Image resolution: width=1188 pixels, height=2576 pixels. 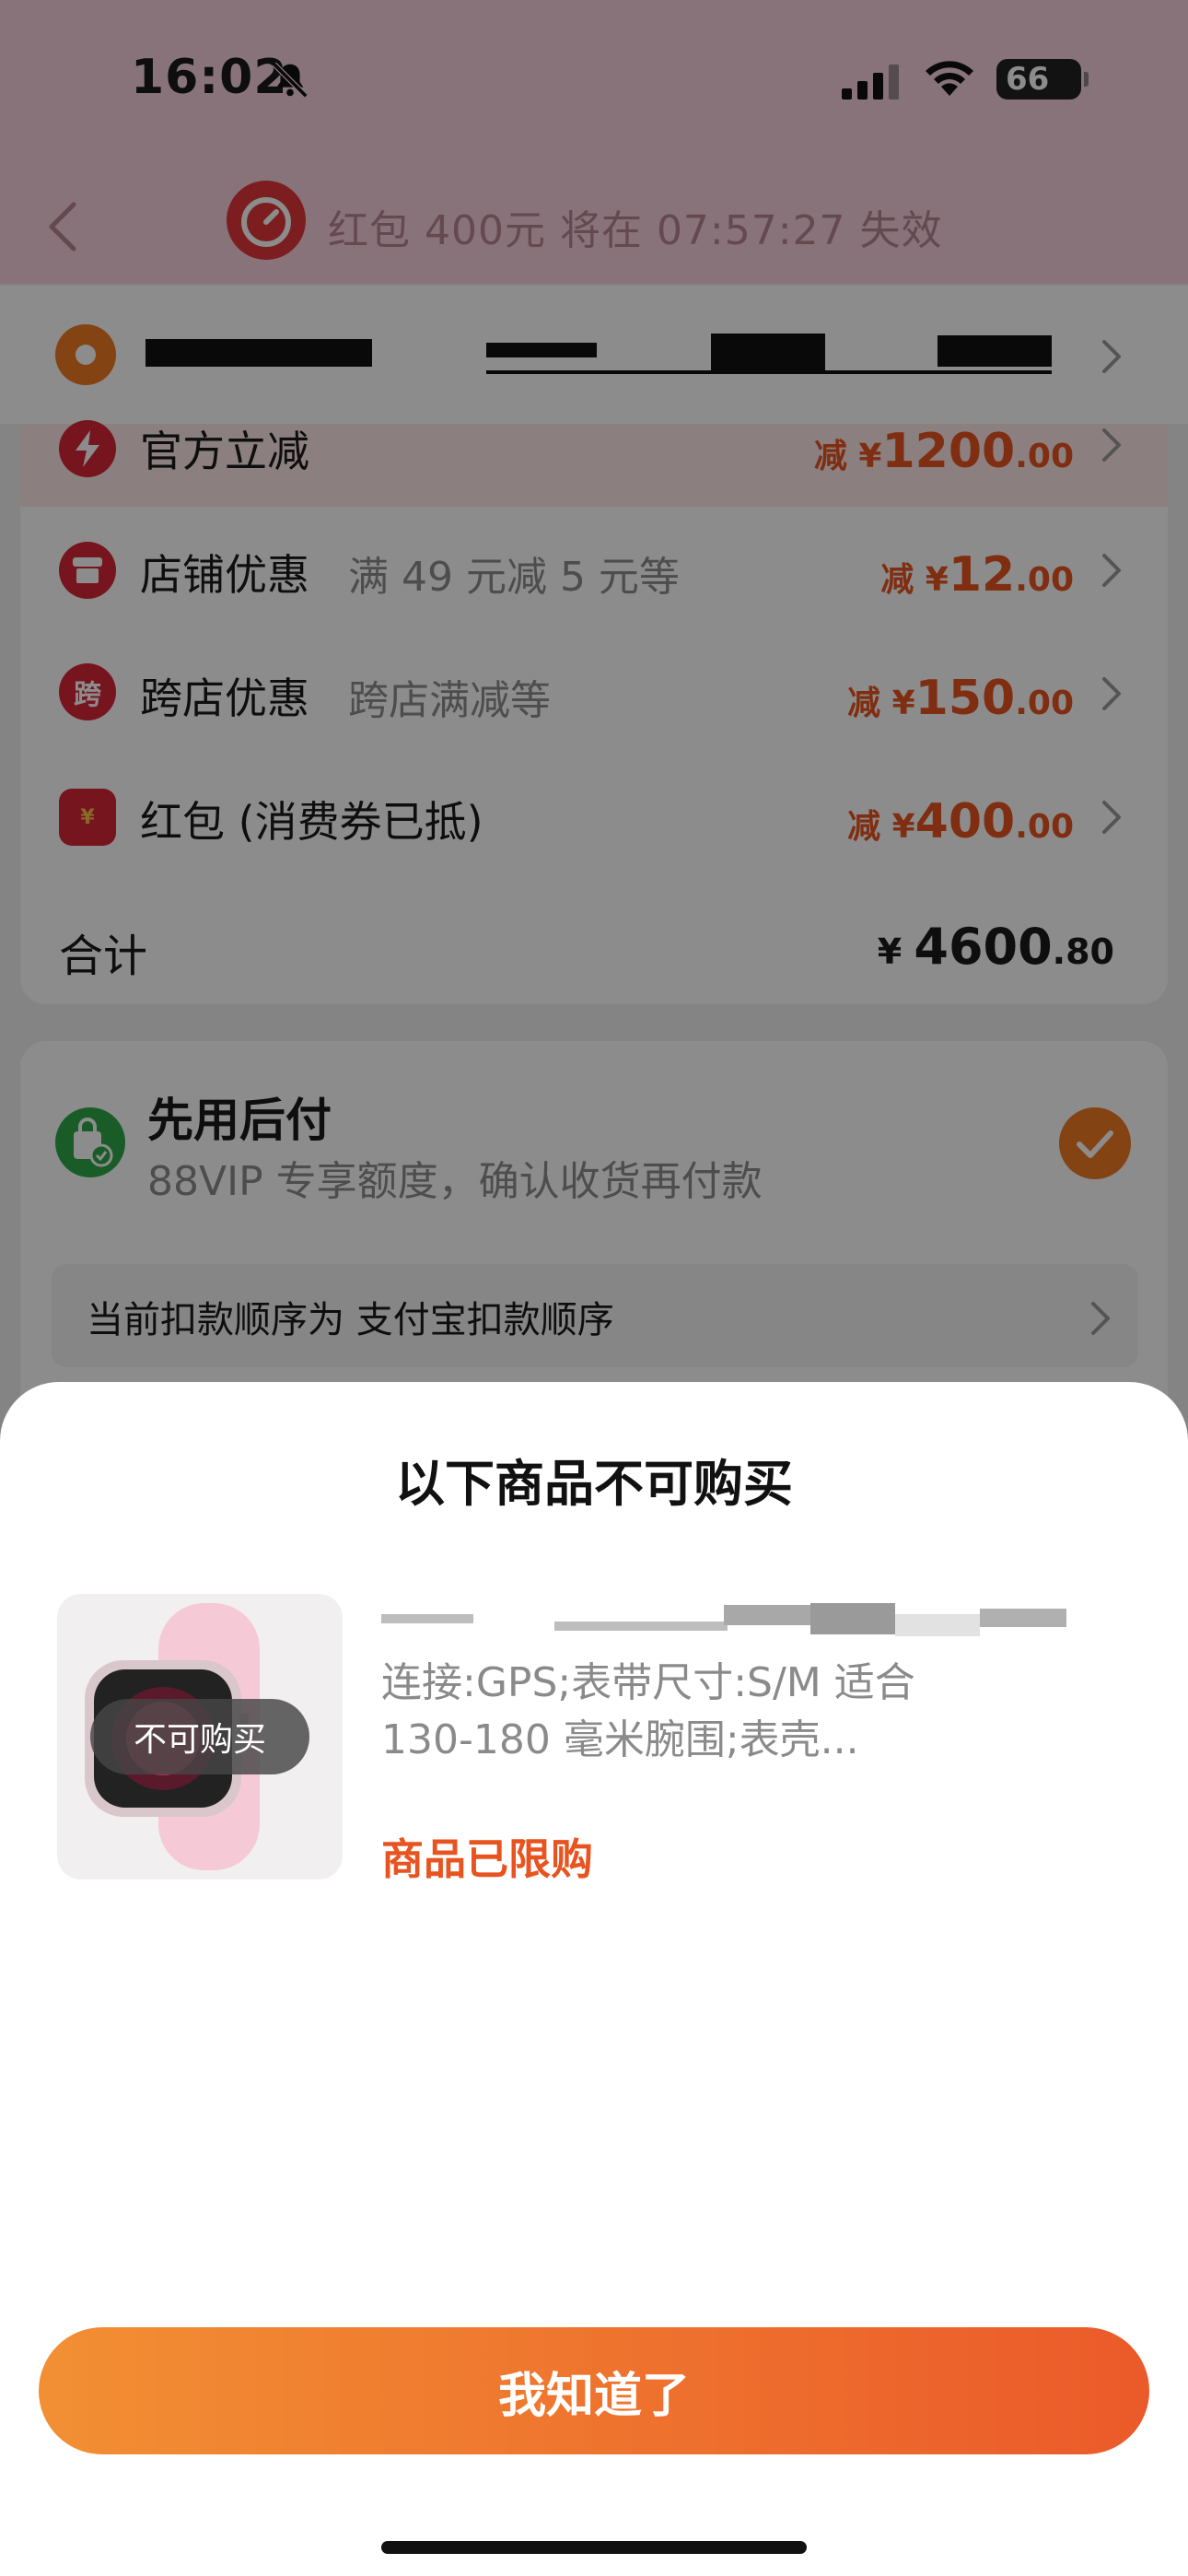 What do you see at coordinates (648, 1682) in the screenshot?
I see `product-spec-line: 连接:GPS;表带尺寸:S/M 适合` at bounding box center [648, 1682].